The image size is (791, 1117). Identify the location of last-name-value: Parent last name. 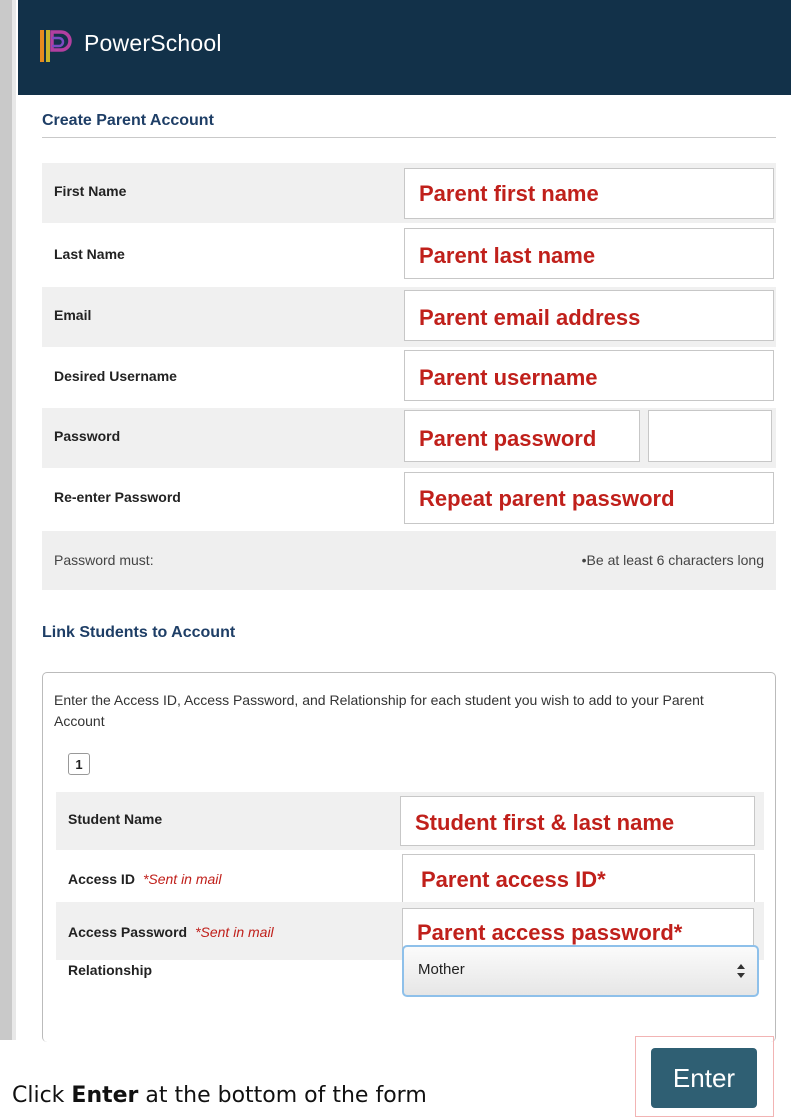
(507, 255).